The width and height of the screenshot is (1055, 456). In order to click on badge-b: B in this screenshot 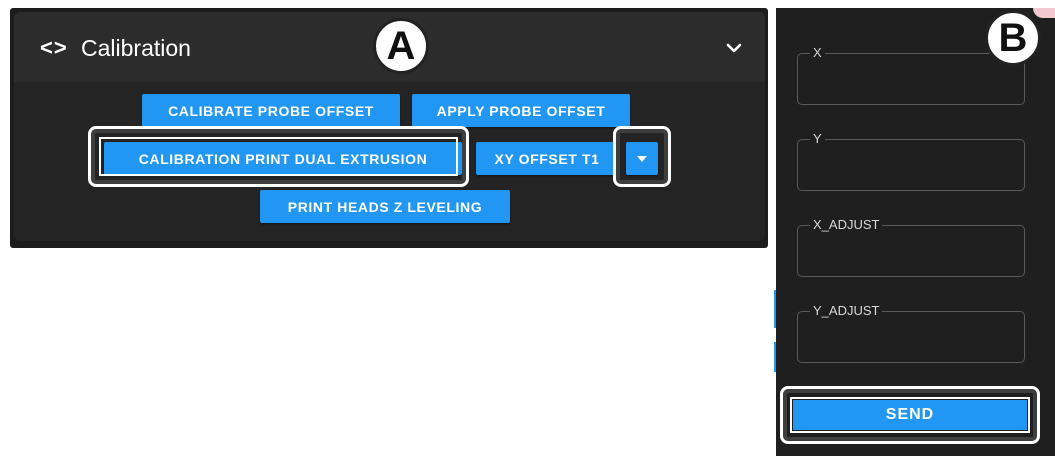, I will do `click(1013, 38)`.